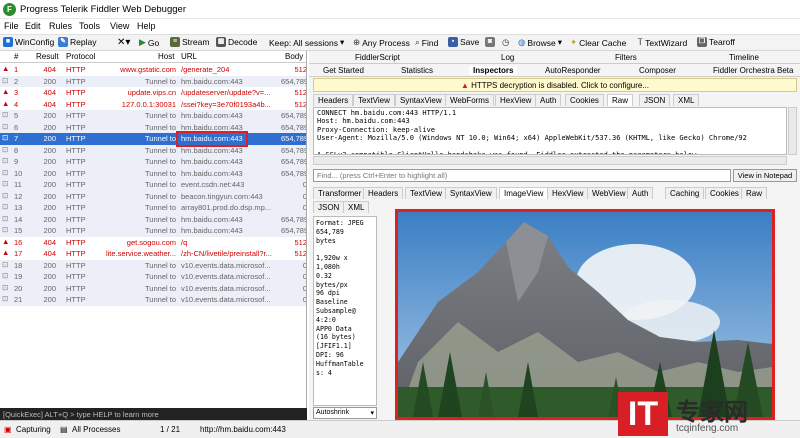 Image resolution: width=800 pixels, height=438 pixels. I want to click on screenshot-button: ◙, so click(490, 42).